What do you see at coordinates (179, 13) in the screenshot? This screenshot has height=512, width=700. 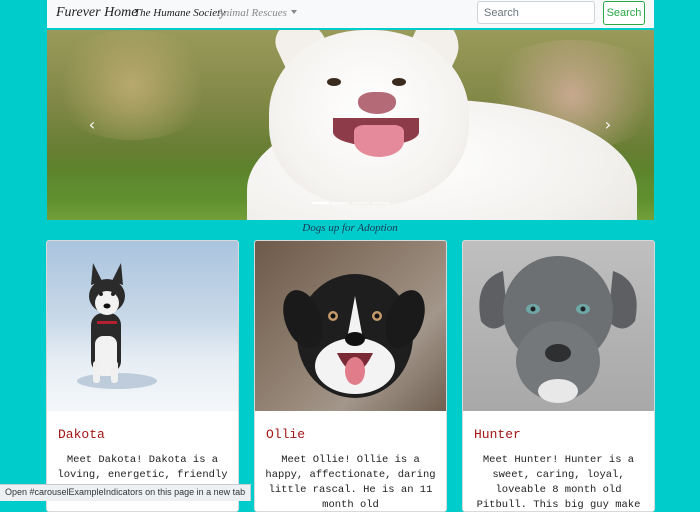 I see `nav-link-humane-society: The Humane Society` at bounding box center [179, 13].